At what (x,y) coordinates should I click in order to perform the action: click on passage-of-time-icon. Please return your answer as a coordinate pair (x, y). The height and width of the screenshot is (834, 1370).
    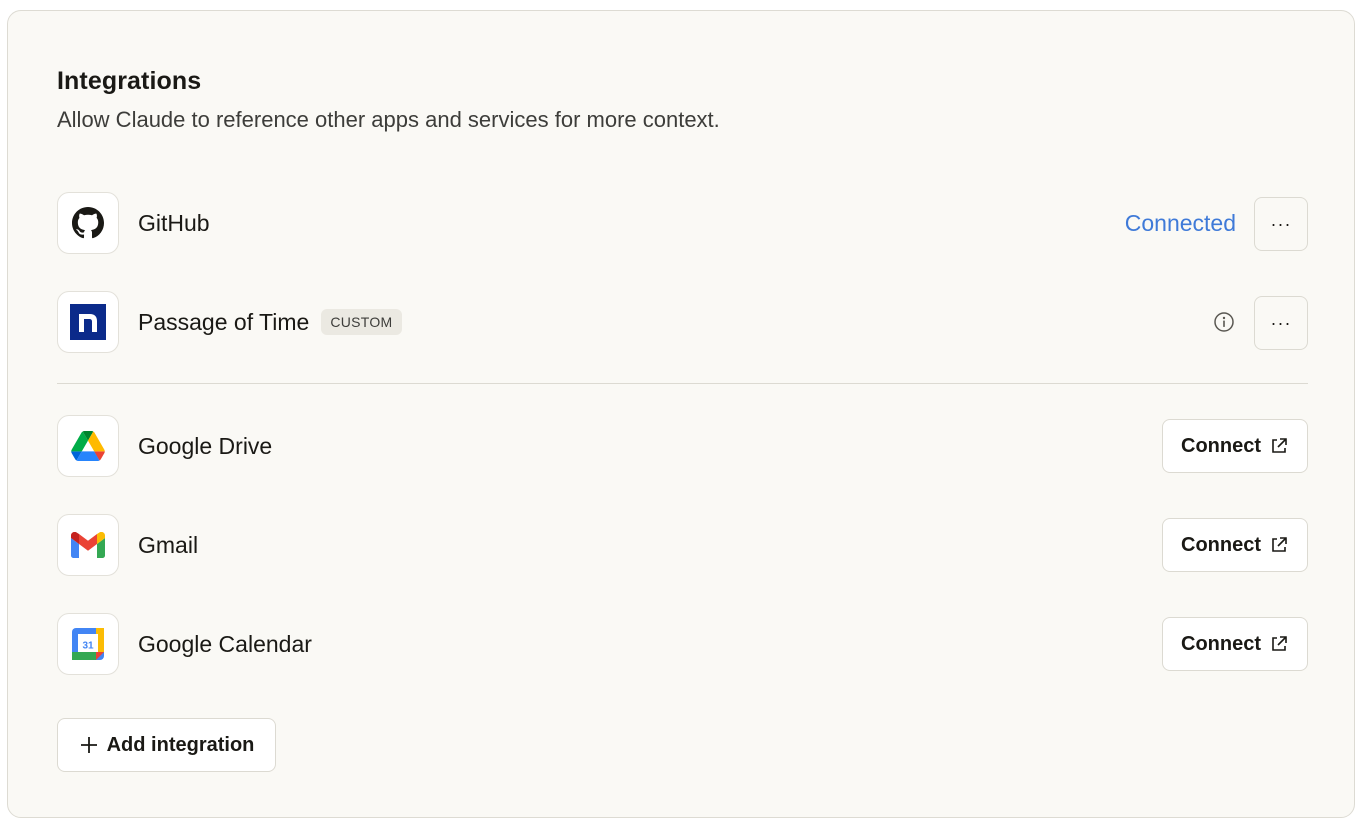
    Looking at the image, I should click on (88, 322).